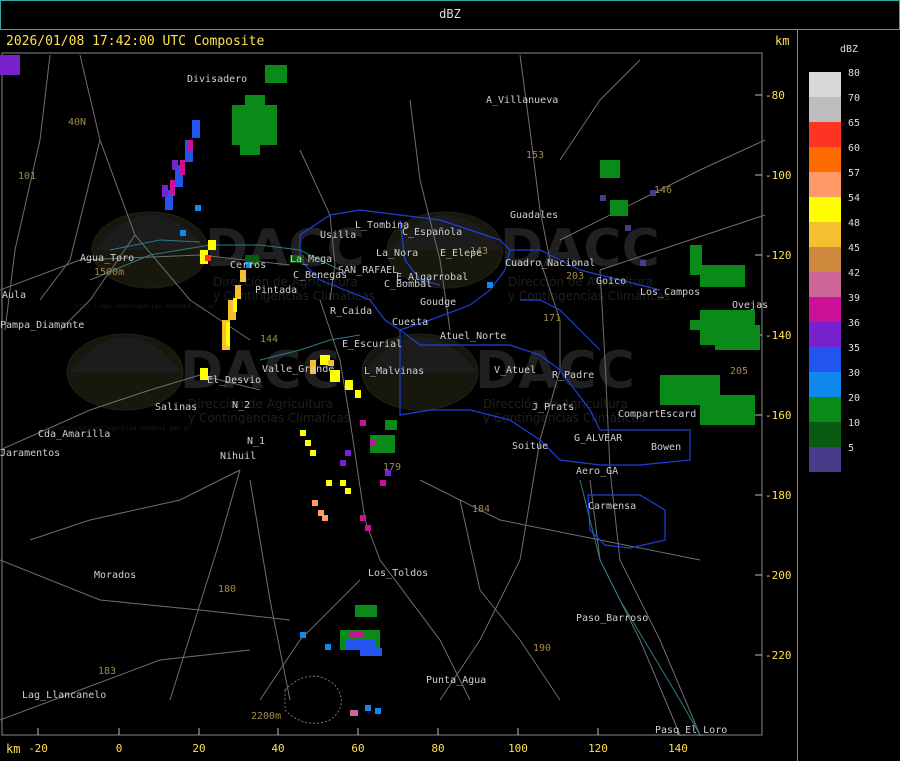  I want to click on place-label: Atuel_Norte, so click(473, 336).